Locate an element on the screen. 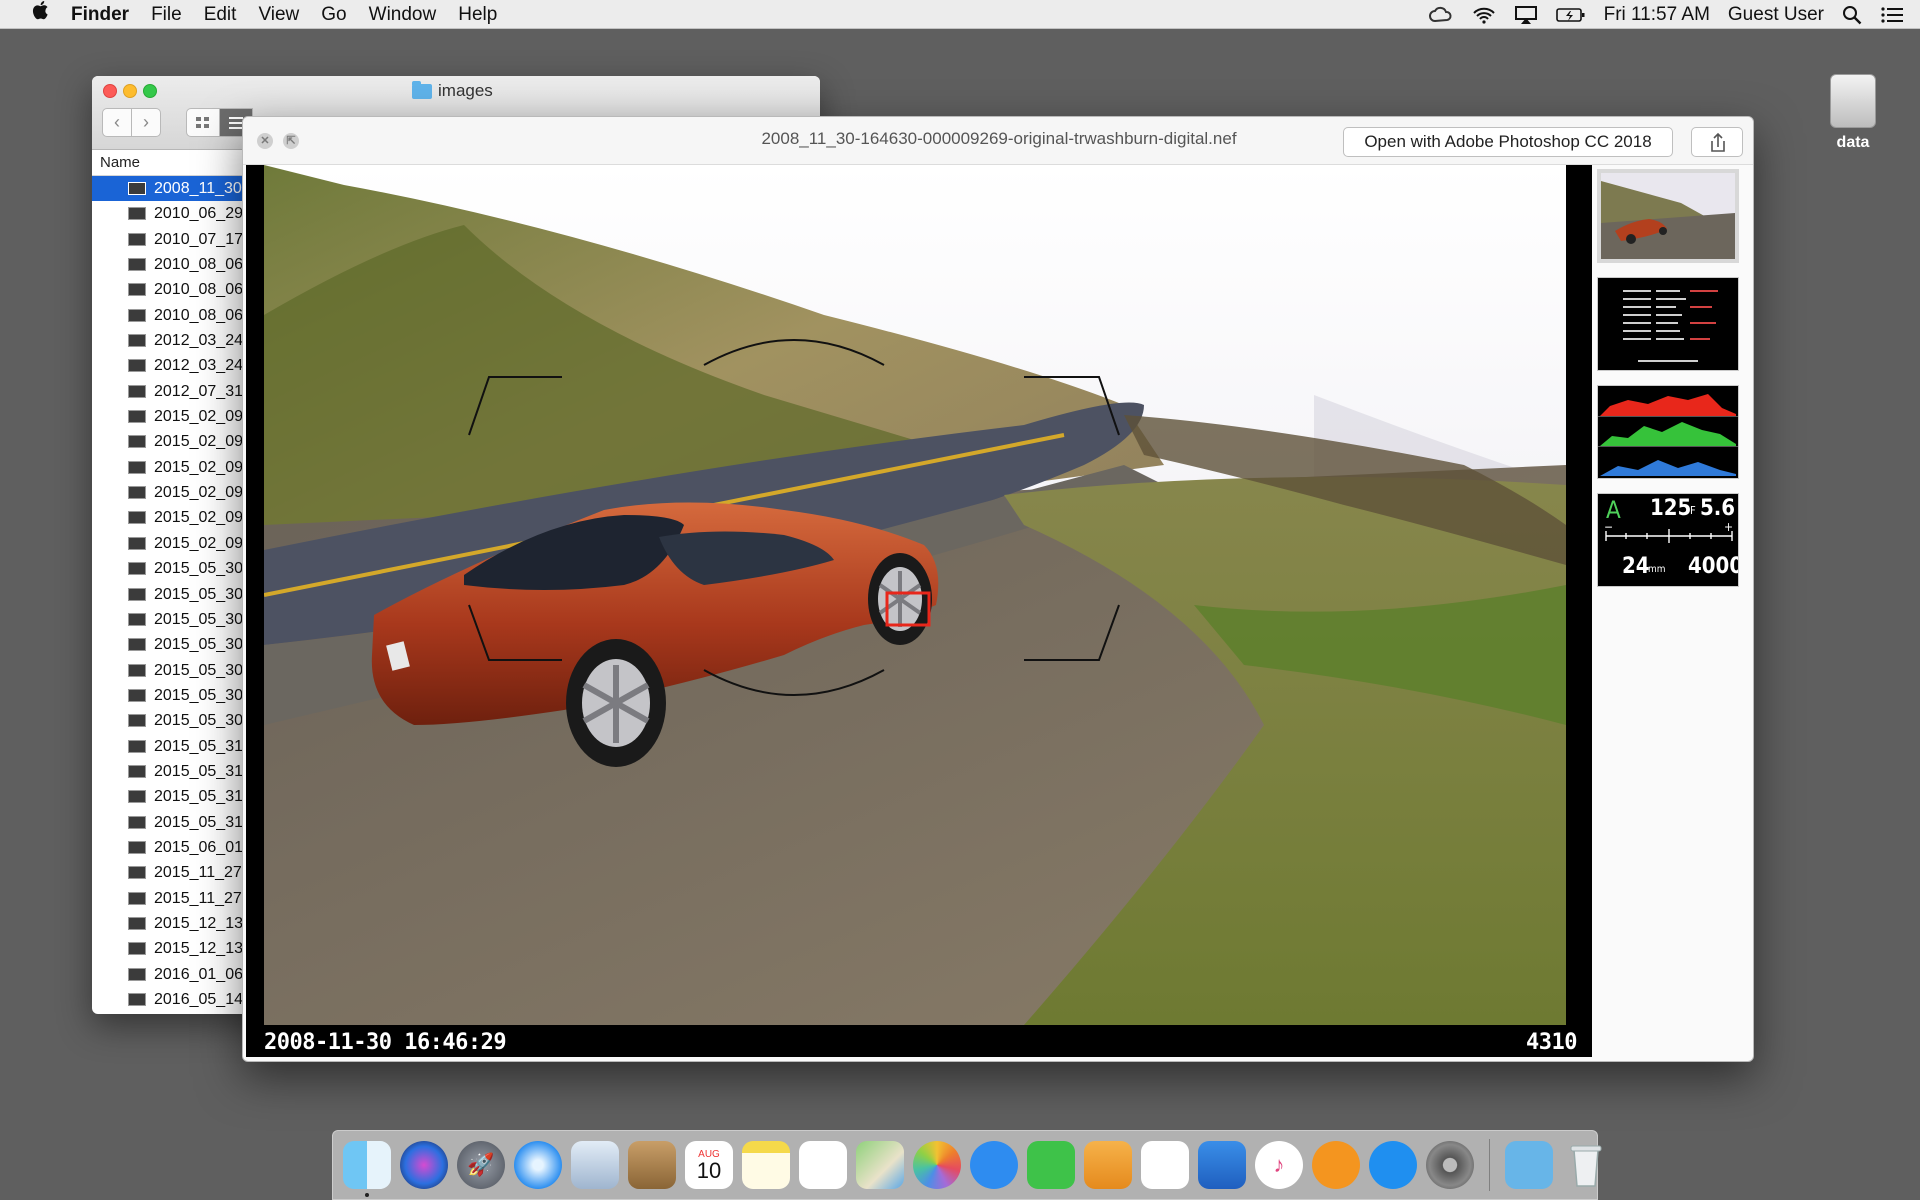  menubar-clock: Fri 11:57 AM is located at coordinates (1657, 15).